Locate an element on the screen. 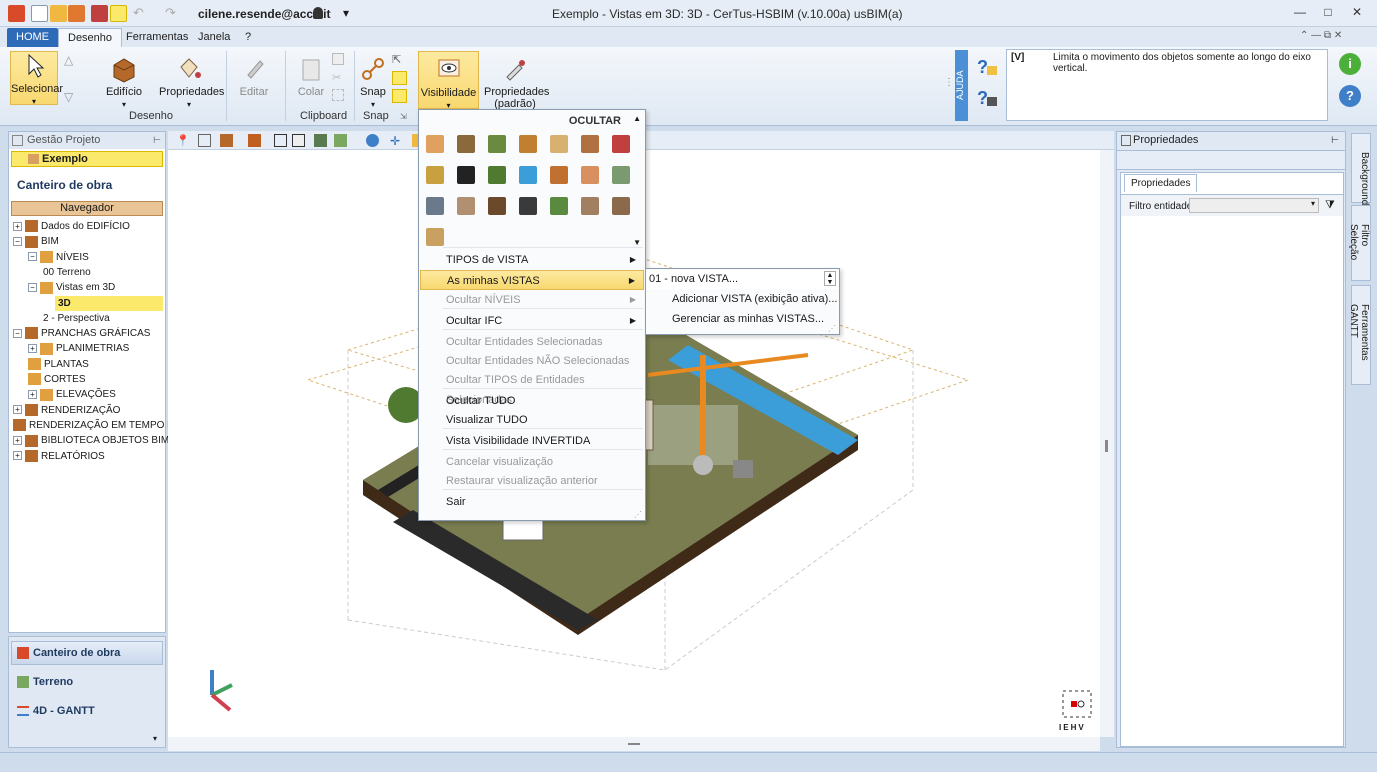 This screenshot has width=1377, height=772. menu-item: Ocultar TIPOS de Entidades Selecionadas is located at coordinates (532, 388).